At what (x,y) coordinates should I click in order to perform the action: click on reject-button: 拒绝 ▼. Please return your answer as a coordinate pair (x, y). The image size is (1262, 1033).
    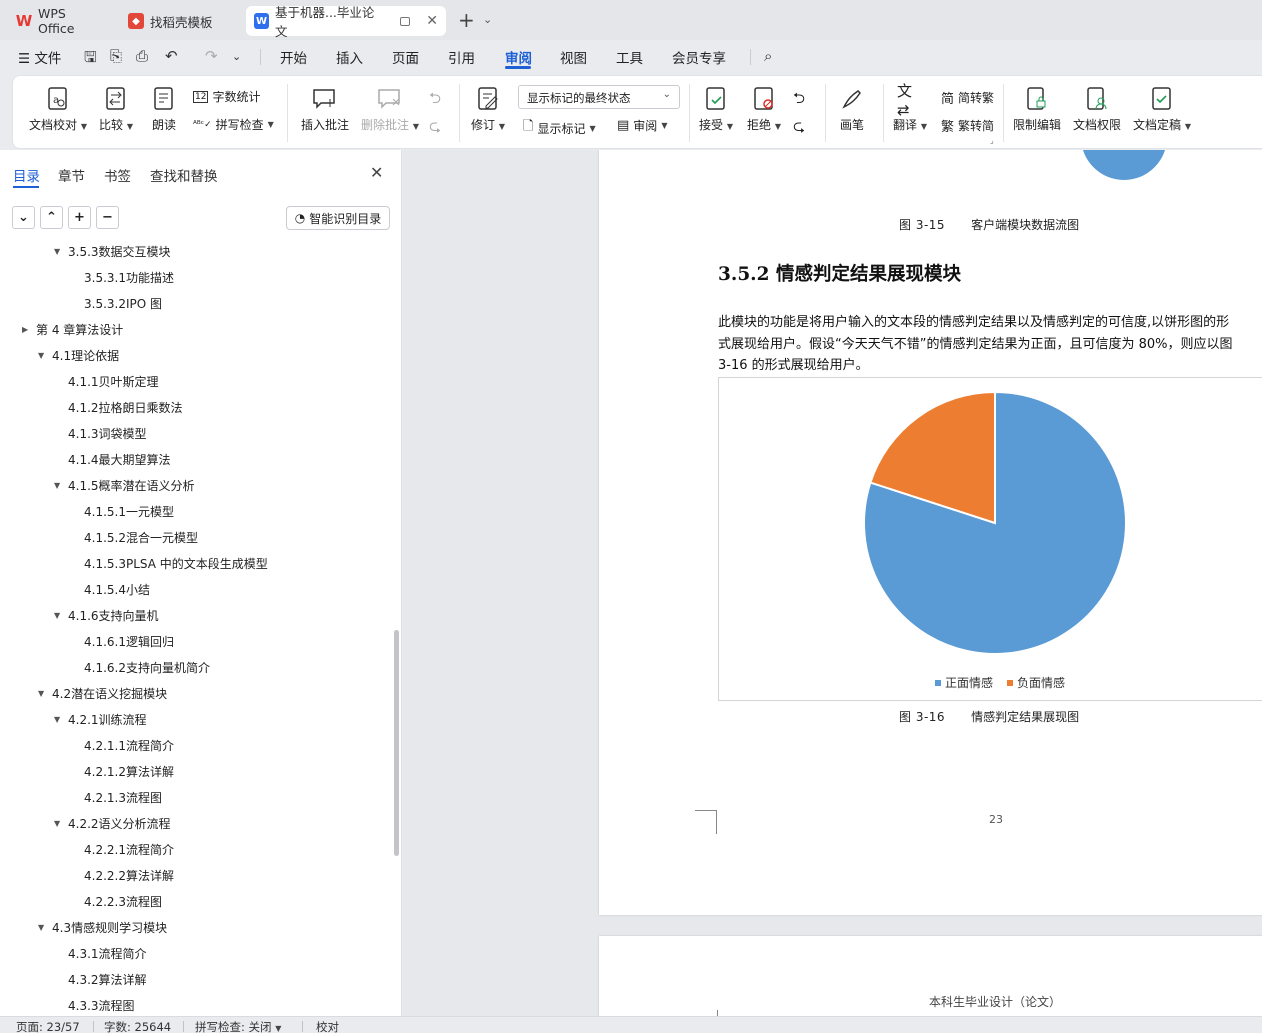
    Looking at the image, I should click on (764, 109).